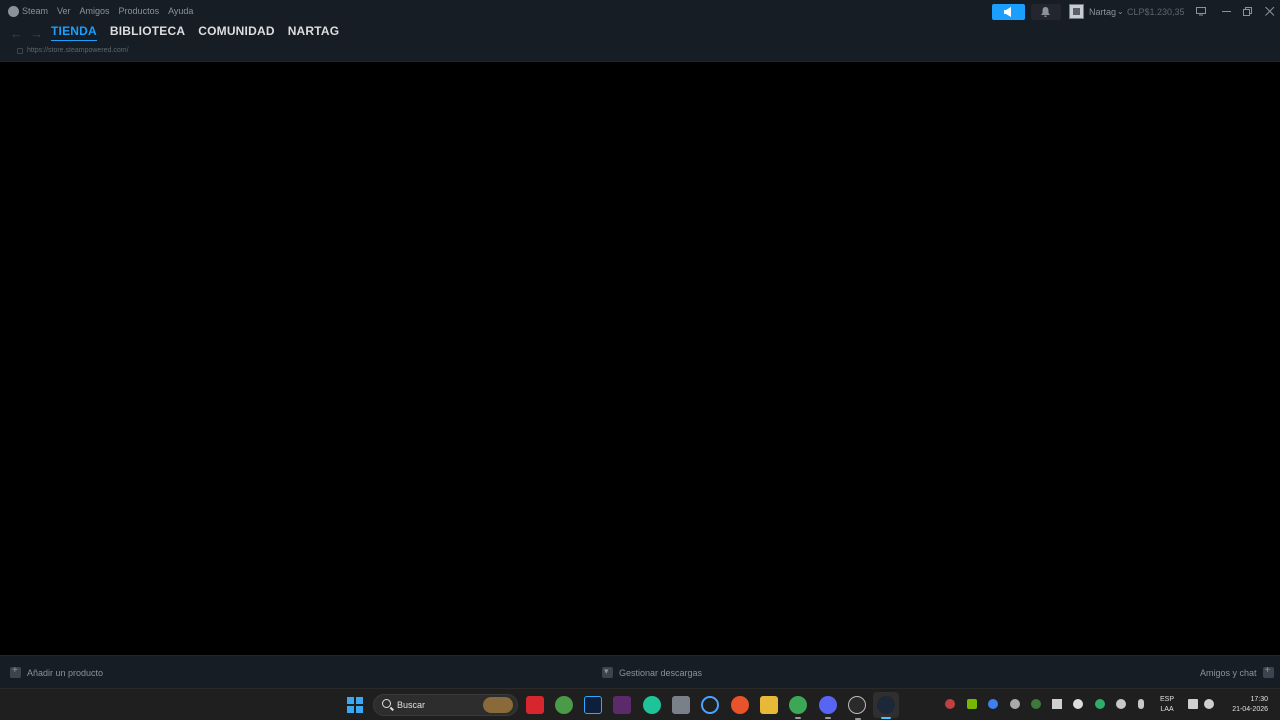 Image resolution: width=1280 pixels, height=720 pixels. I want to click on announcements-button, so click(1008, 12).